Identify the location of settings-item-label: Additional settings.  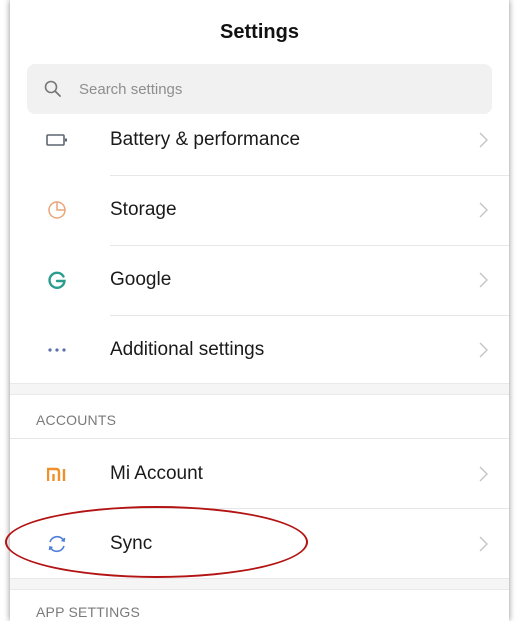
(187, 349).